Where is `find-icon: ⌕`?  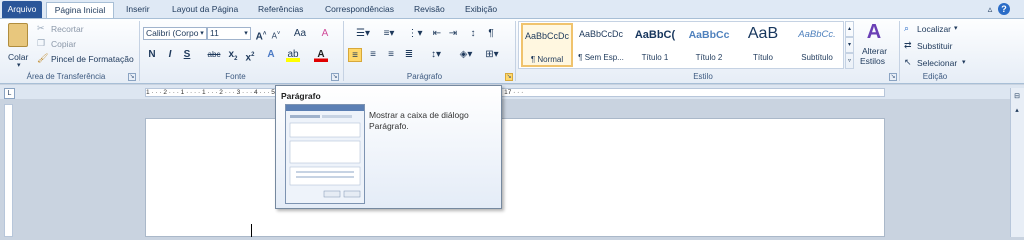 find-icon: ⌕ is located at coordinates (907, 28).